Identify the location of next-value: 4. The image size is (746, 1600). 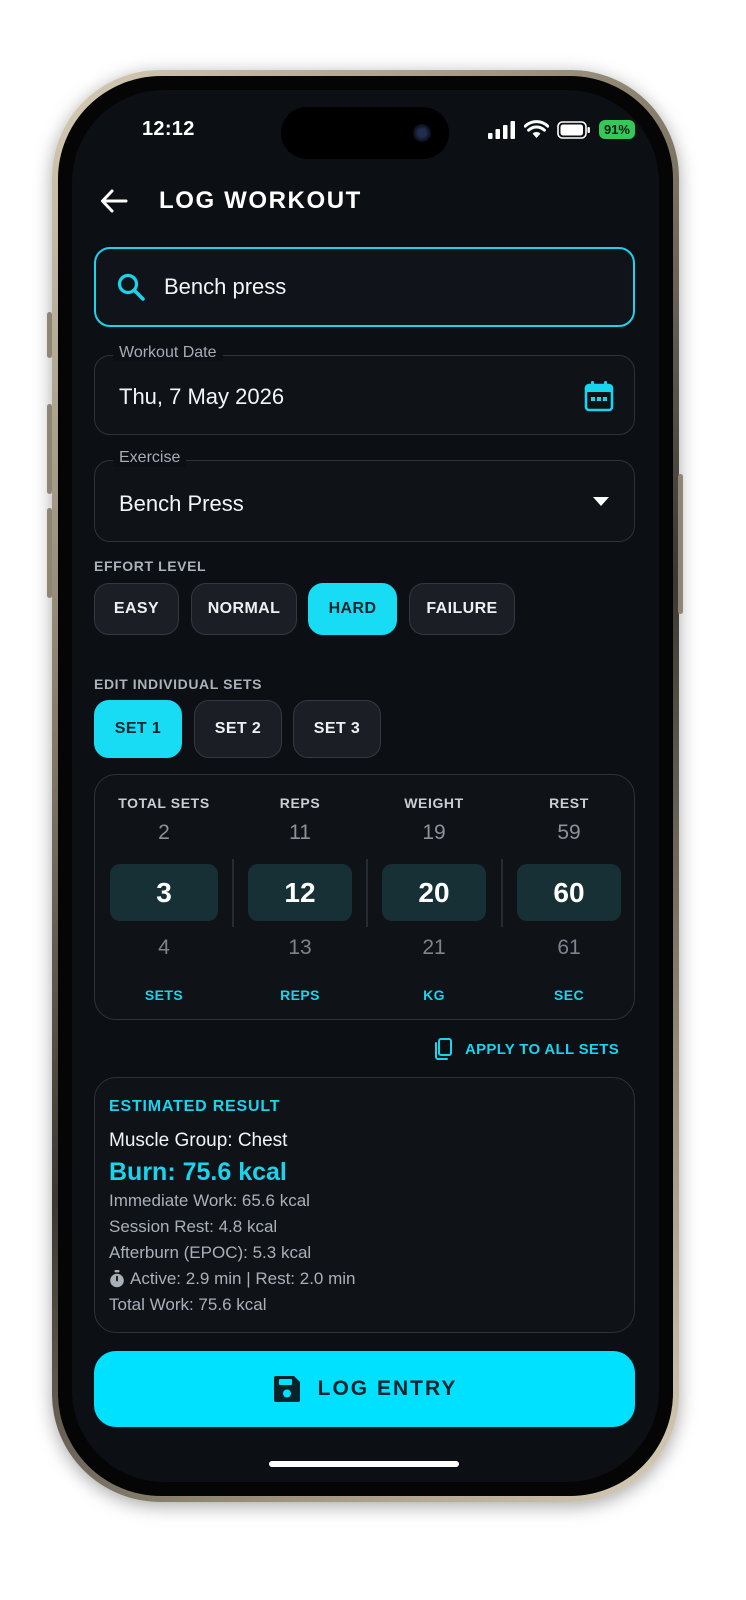
(164, 948).